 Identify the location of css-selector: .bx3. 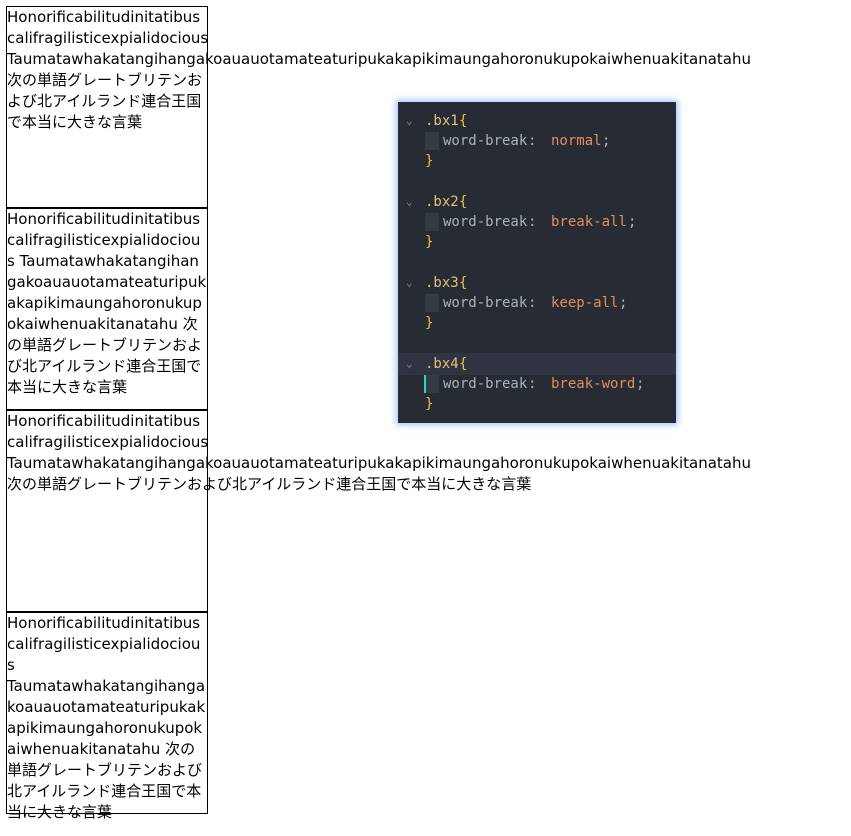
(442, 283).